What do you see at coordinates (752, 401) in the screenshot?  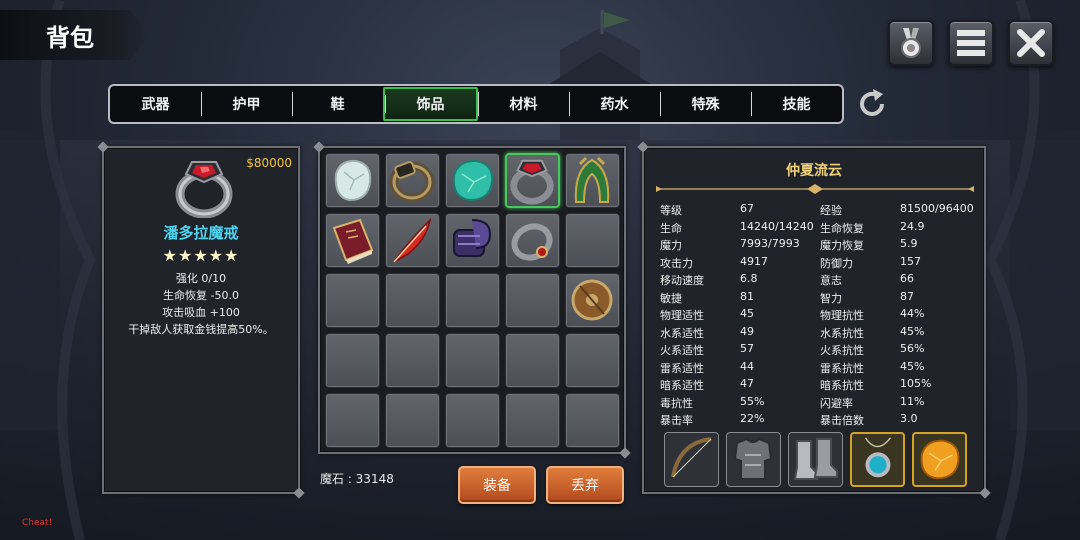 I see `stat-value: 55%` at bounding box center [752, 401].